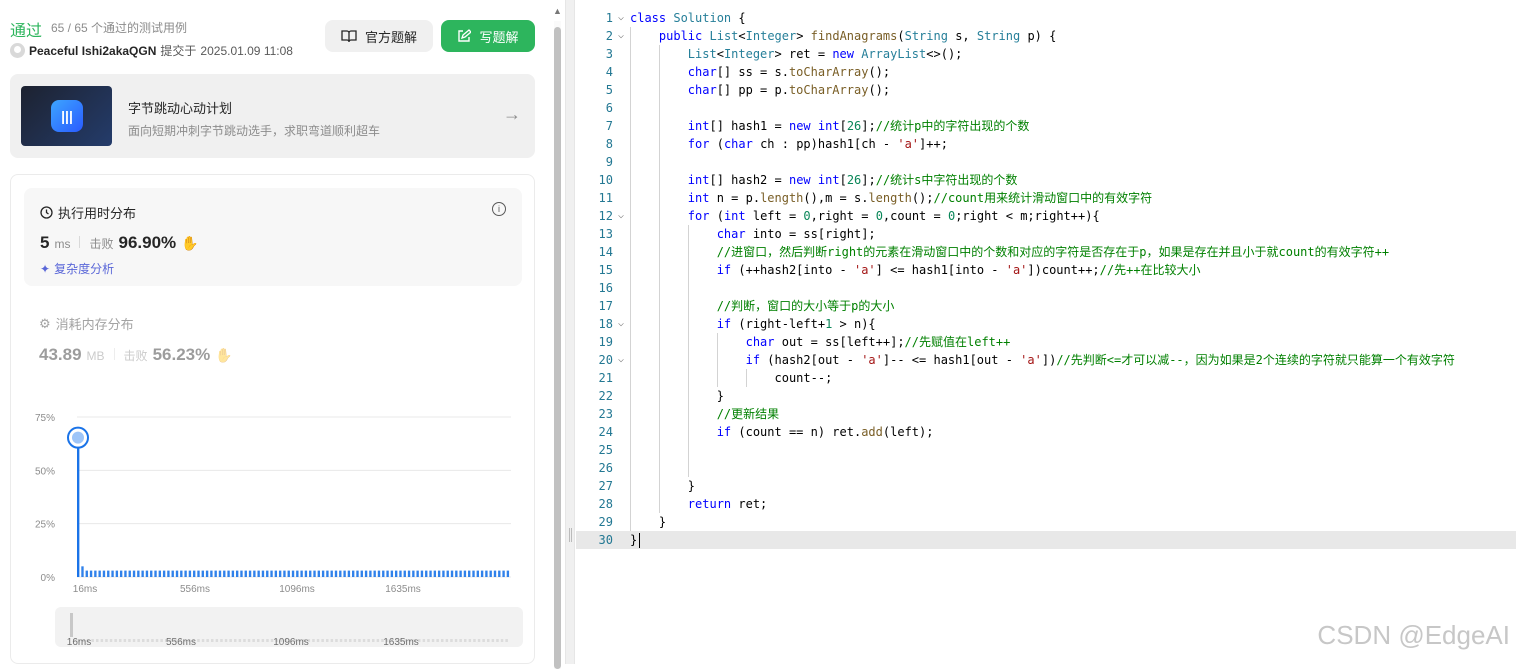  I want to click on code-line: 17 //判断，窗口的大小等于p的大小, so click(1046, 306).